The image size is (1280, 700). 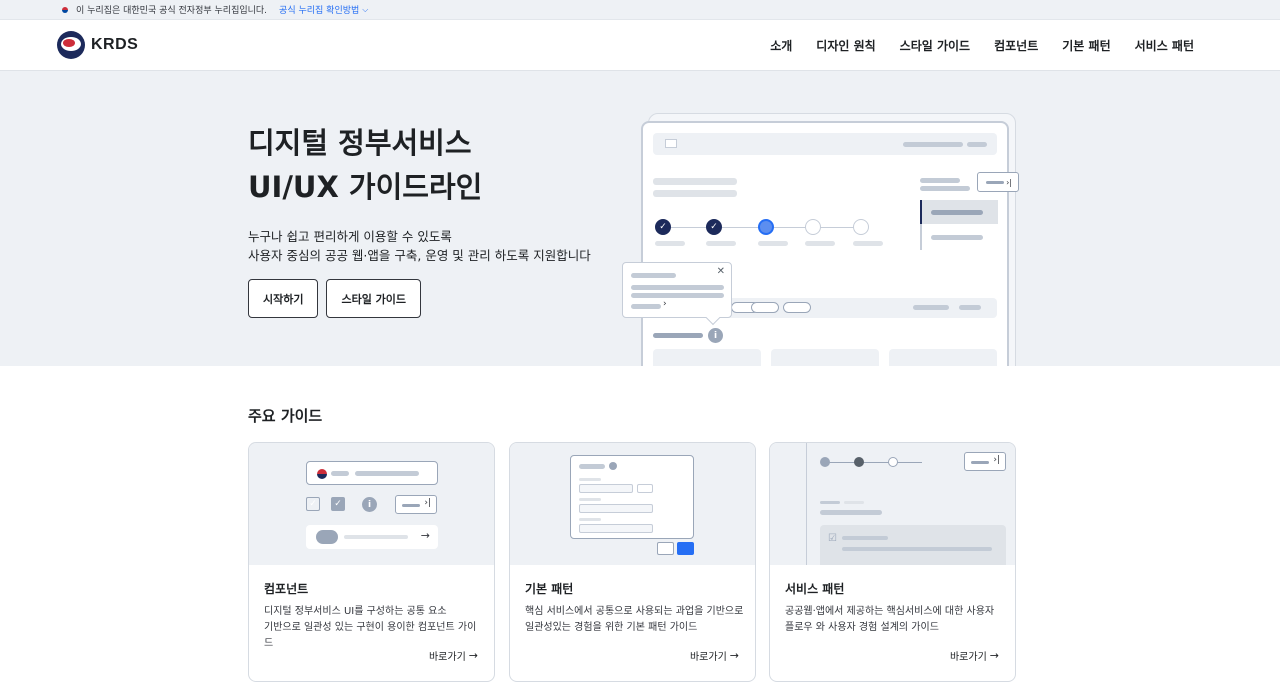 I want to click on style-guide-button: 스타일 가이드, so click(x=374, y=298).